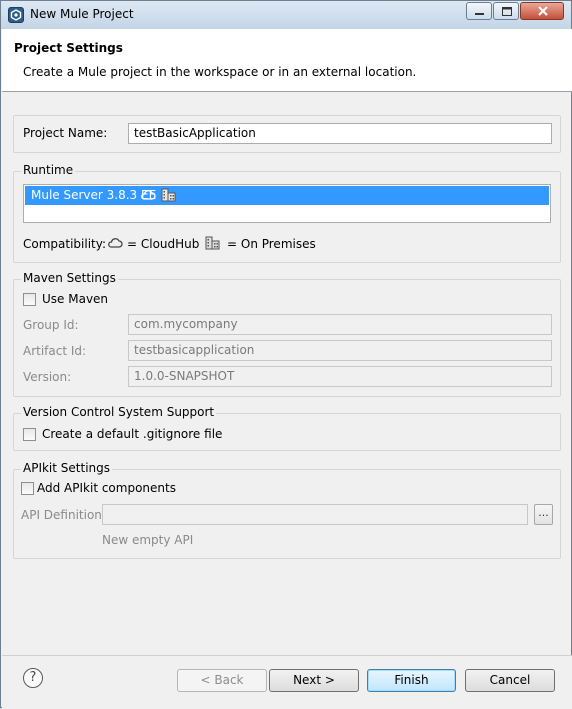  Describe the element at coordinates (55, 351) in the screenshot. I see `artifact-id-label: Artifact Id:` at that location.